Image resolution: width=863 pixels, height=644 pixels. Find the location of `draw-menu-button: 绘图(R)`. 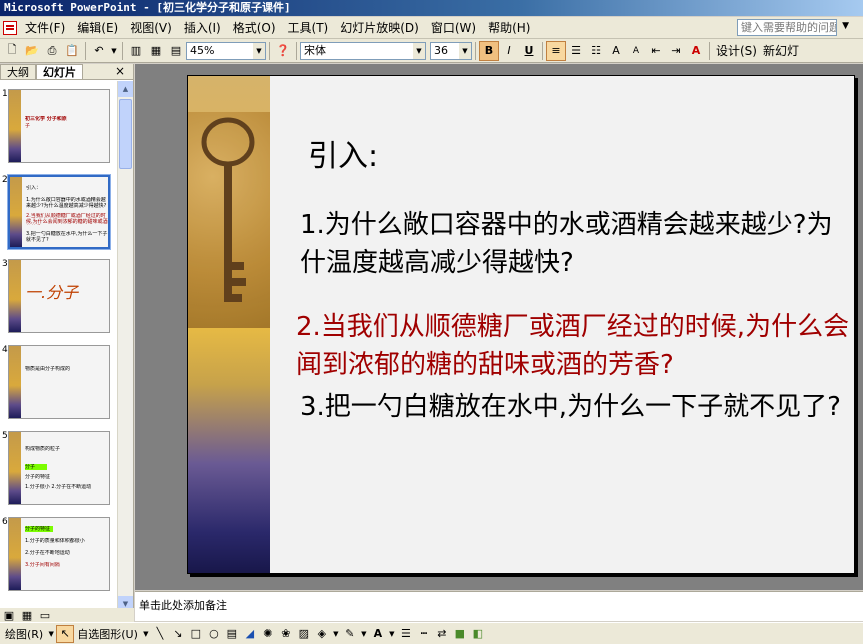

draw-menu-button: 绘图(R) is located at coordinates (24, 634).